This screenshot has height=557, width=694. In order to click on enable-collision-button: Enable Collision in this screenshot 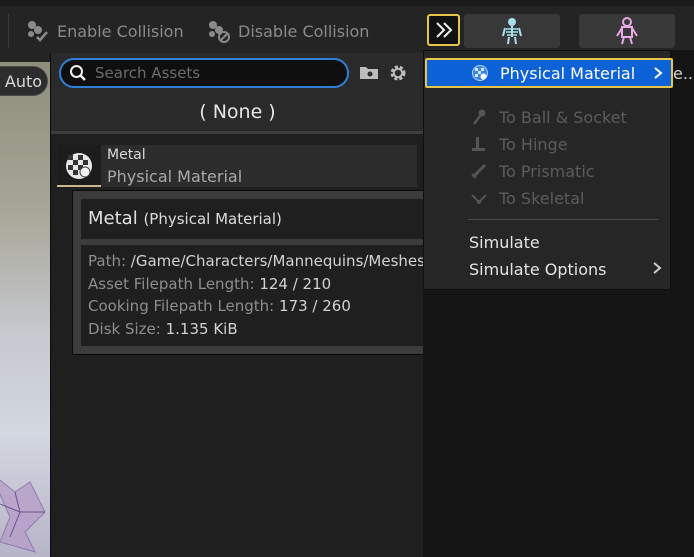, I will do `click(104, 31)`.